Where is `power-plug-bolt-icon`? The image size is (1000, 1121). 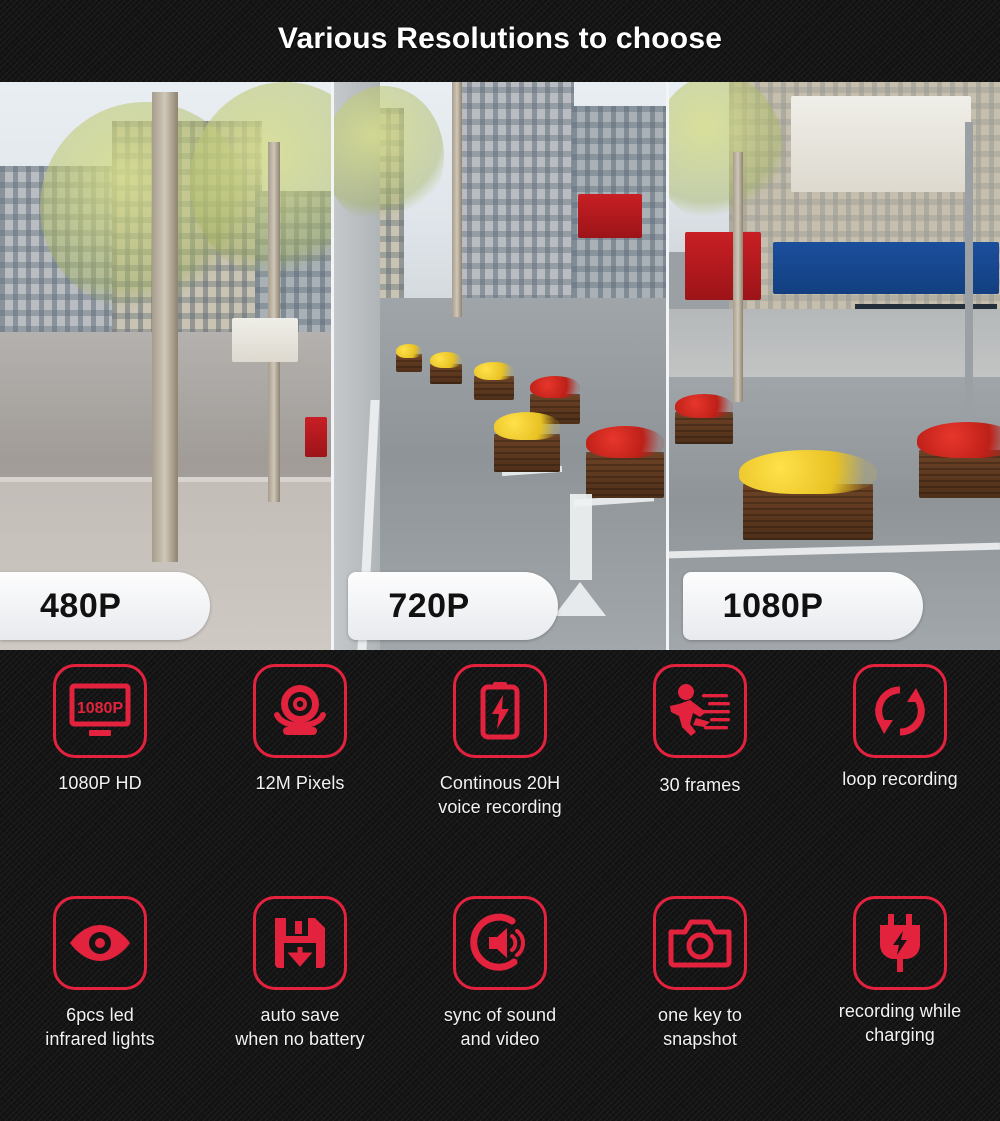
power-plug-bolt-icon is located at coordinates (900, 943).